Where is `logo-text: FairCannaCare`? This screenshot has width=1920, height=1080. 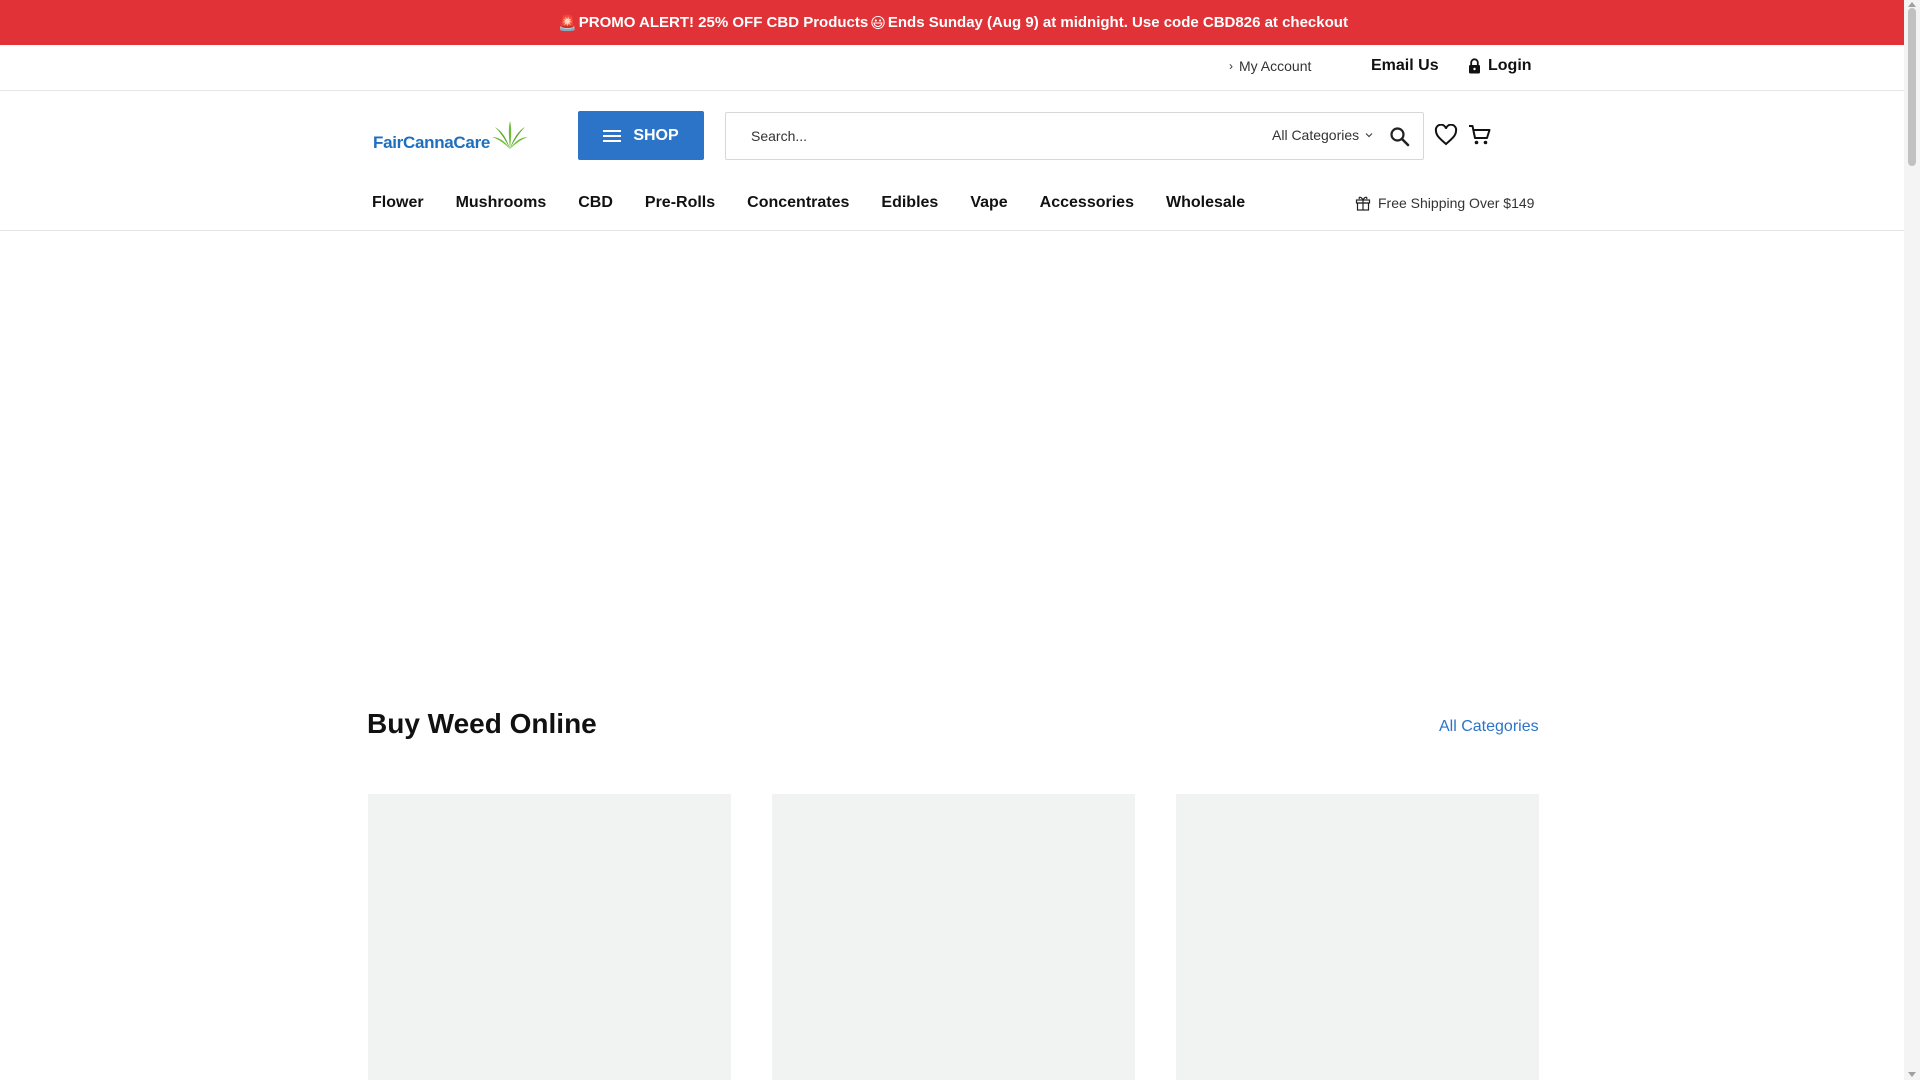 logo-text: FairCannaCare is located at coordinates (432, 142).